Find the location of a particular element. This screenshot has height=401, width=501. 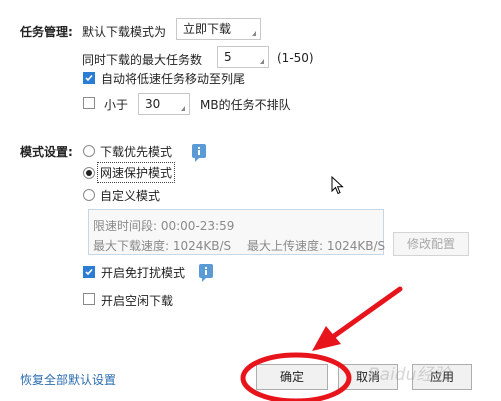

mouse-cursor-icon is located at coordinates (337, 185).